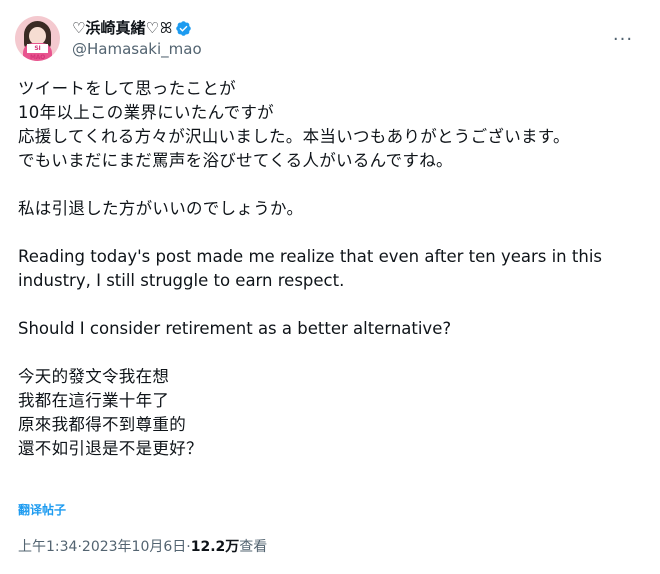 Image resolution: width=660 pixels, height=574 pixels. I want to click on views-count: 12.2万, so click(215, 547).